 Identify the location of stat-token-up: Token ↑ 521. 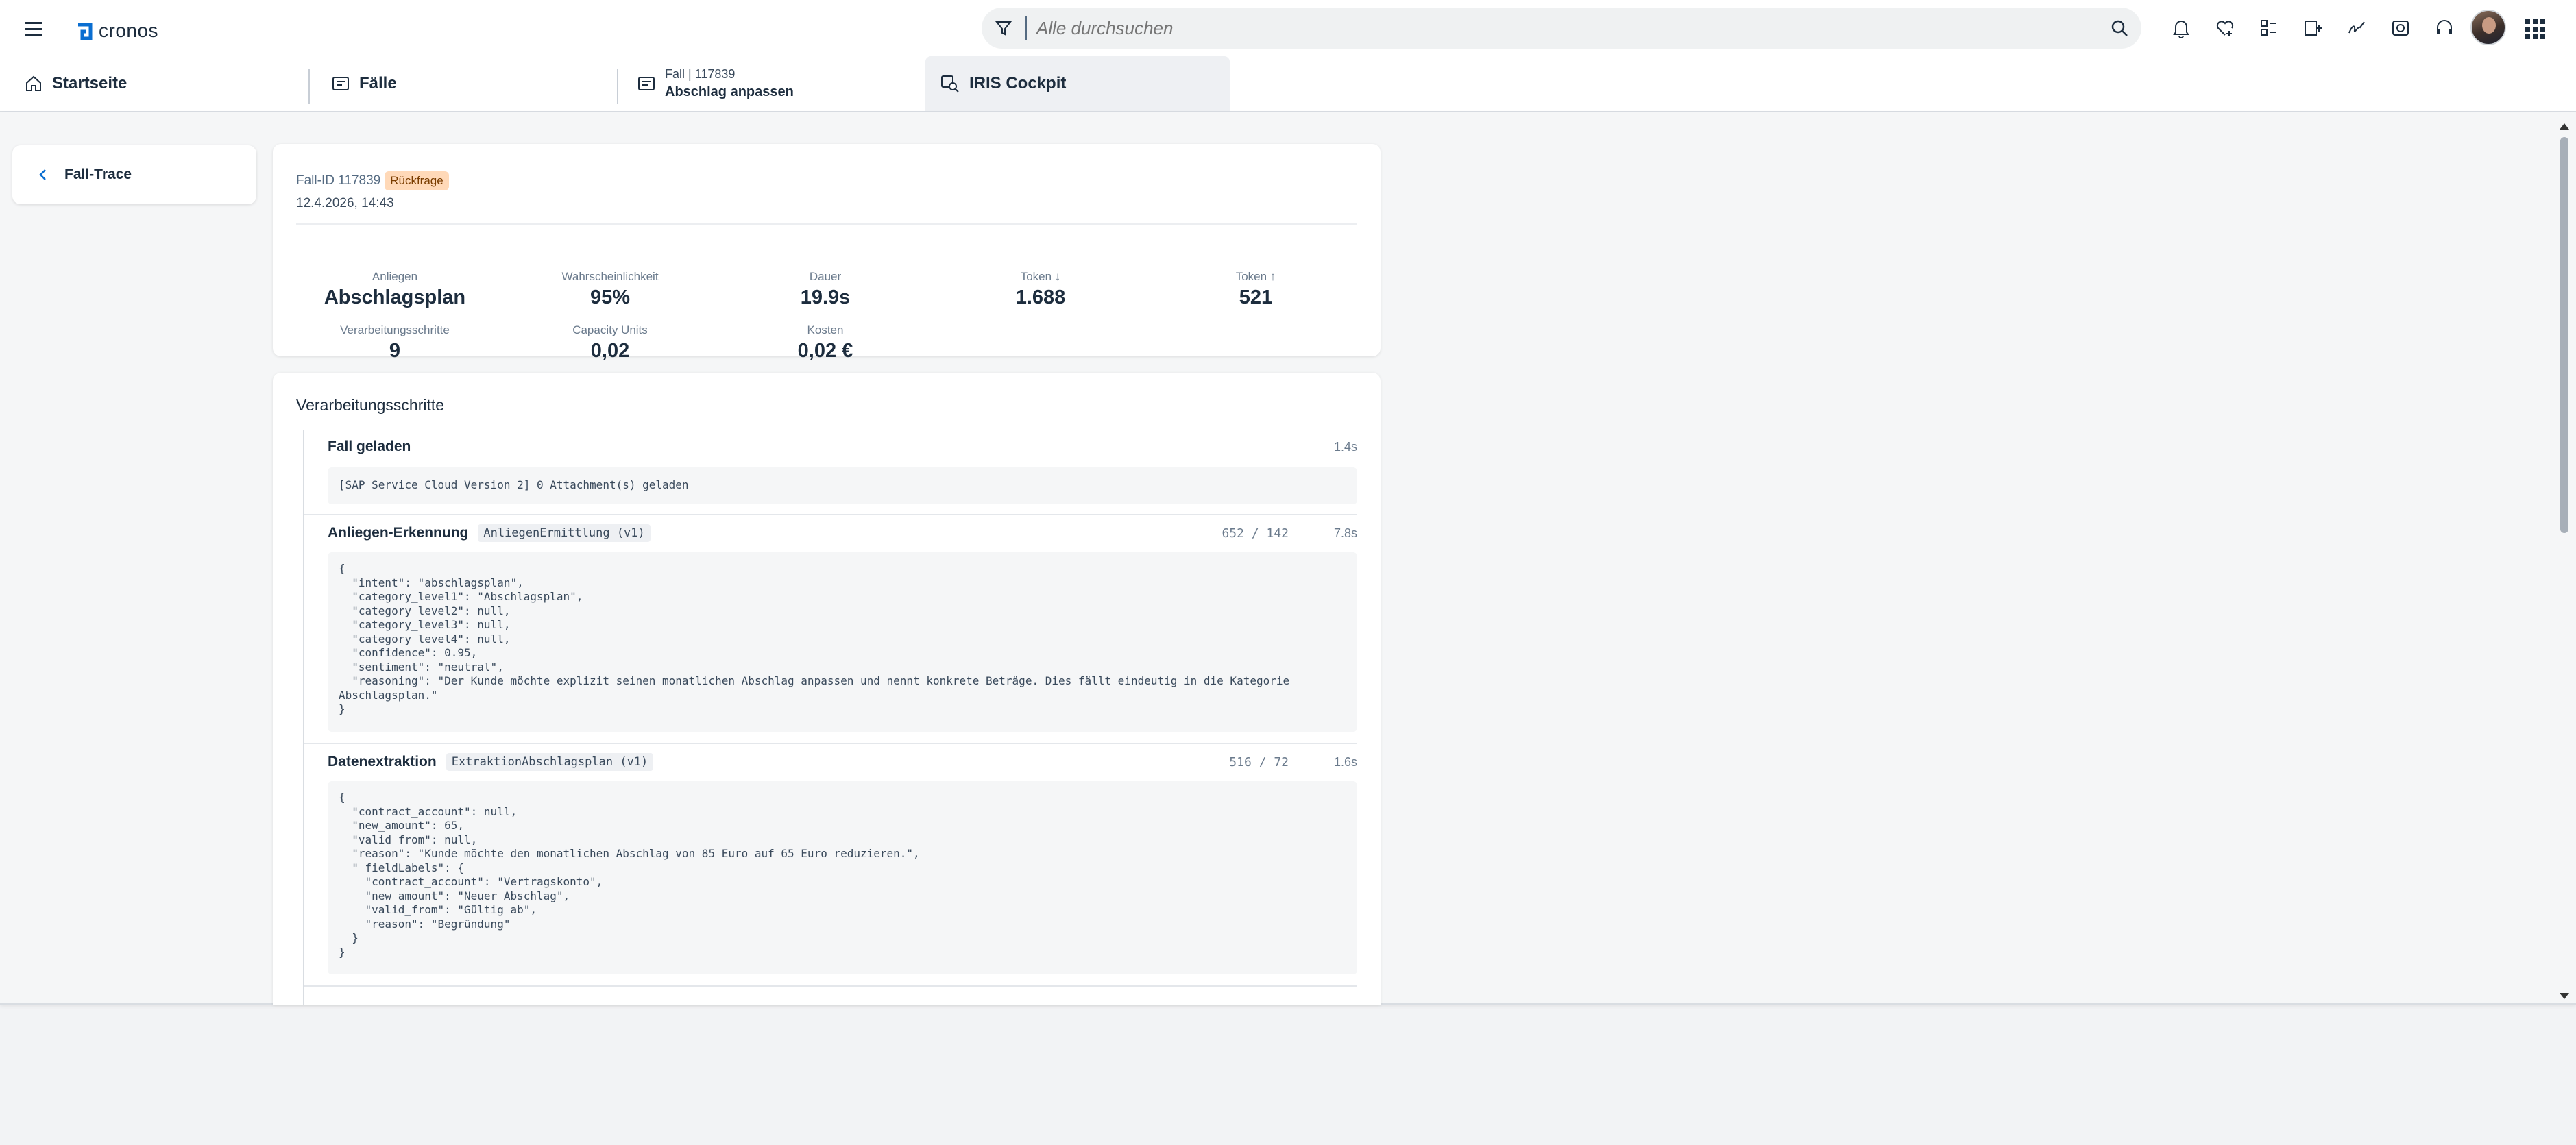
(1256, 289).